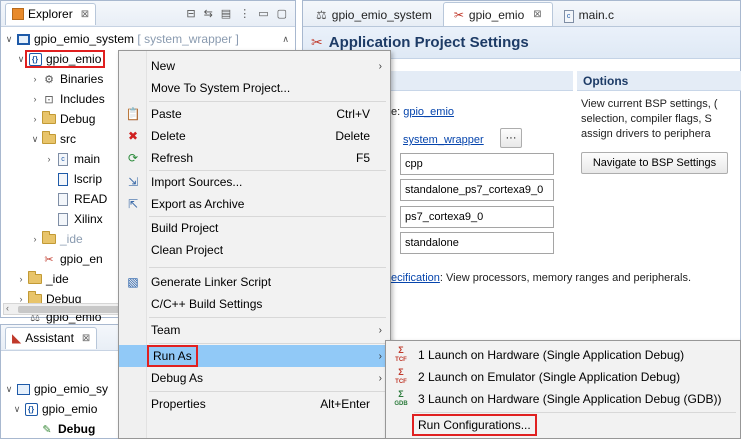 This screenshot has height=439, width=741. What do you see at coordinates (254, 282) in the screenshot?
I see `menu-item-generate-linker-script: ▧ Generate Linker Script` at bounding box center [254, 282].